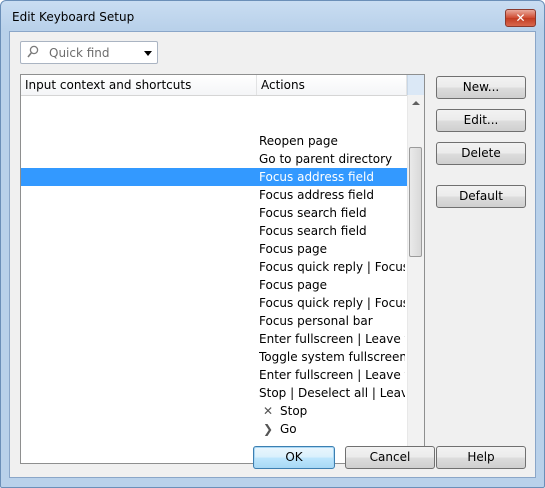 The width and height of the screenshot is (545, 488). Describe the element at coordinates (214, 429) in the screenshot. I see `table-row: Enter shift❯Go` at that location.